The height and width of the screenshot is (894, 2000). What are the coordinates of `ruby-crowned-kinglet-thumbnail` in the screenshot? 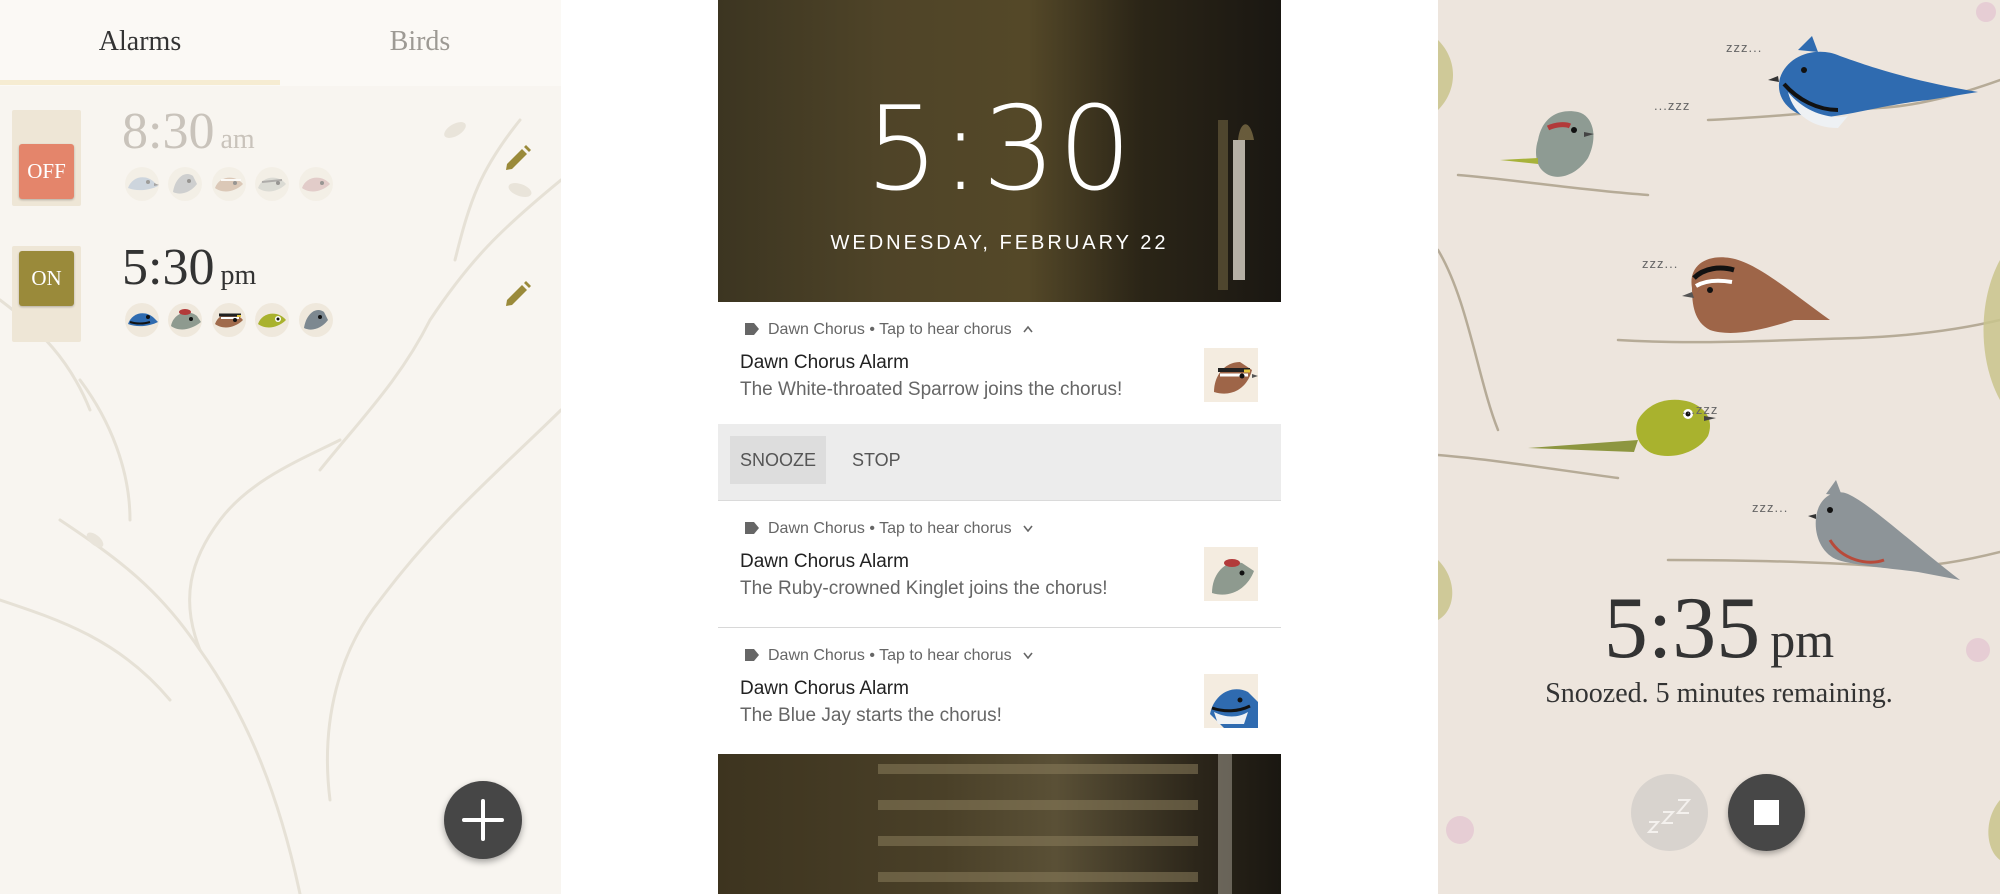 It's located at (1231, 574).